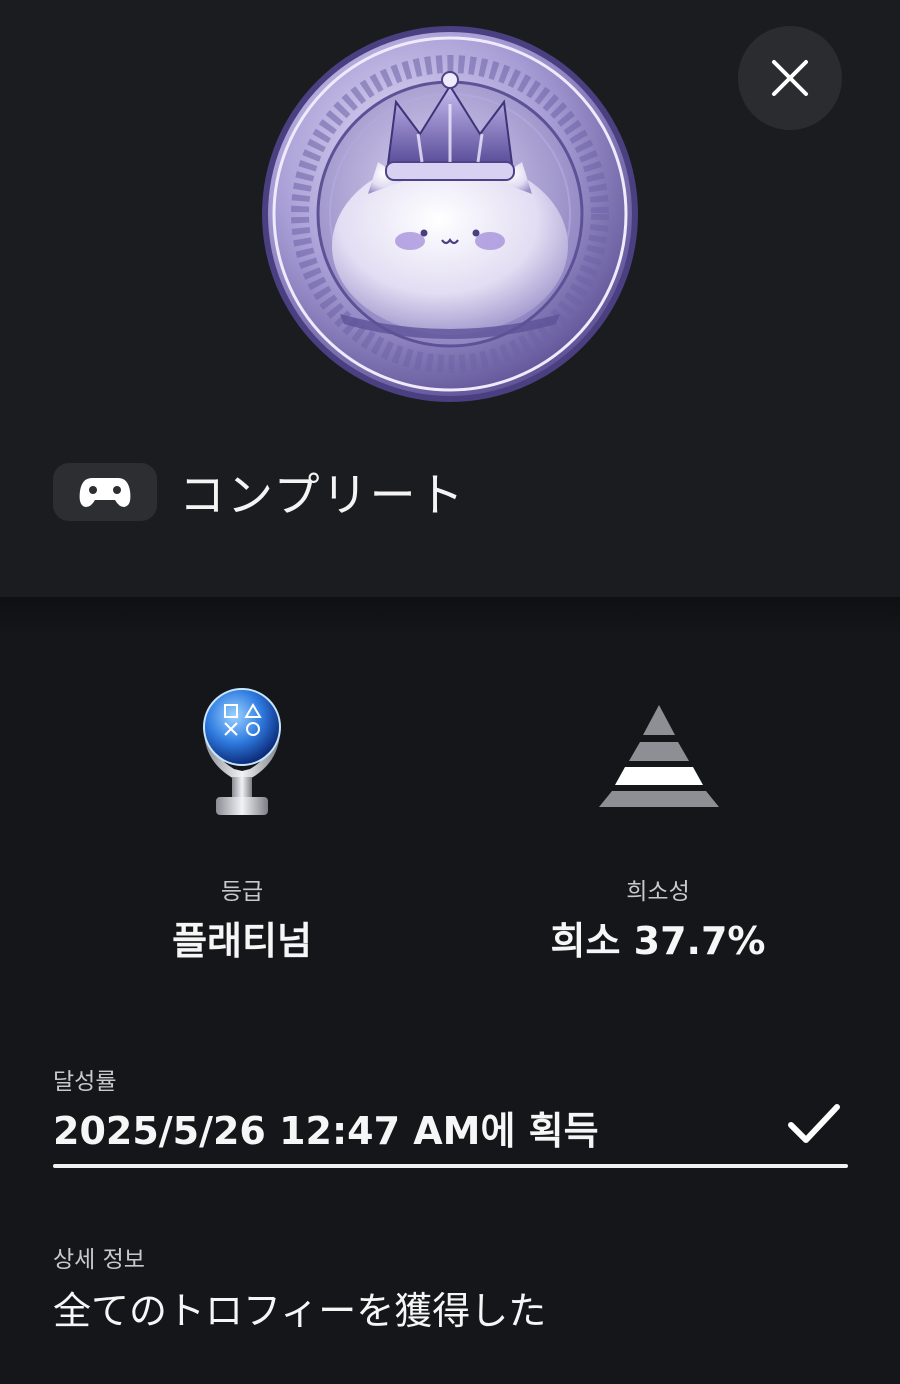 The width and height of the screenshot is (900, 1384). I want to click on grade-label: 등급, so click(242, 892).